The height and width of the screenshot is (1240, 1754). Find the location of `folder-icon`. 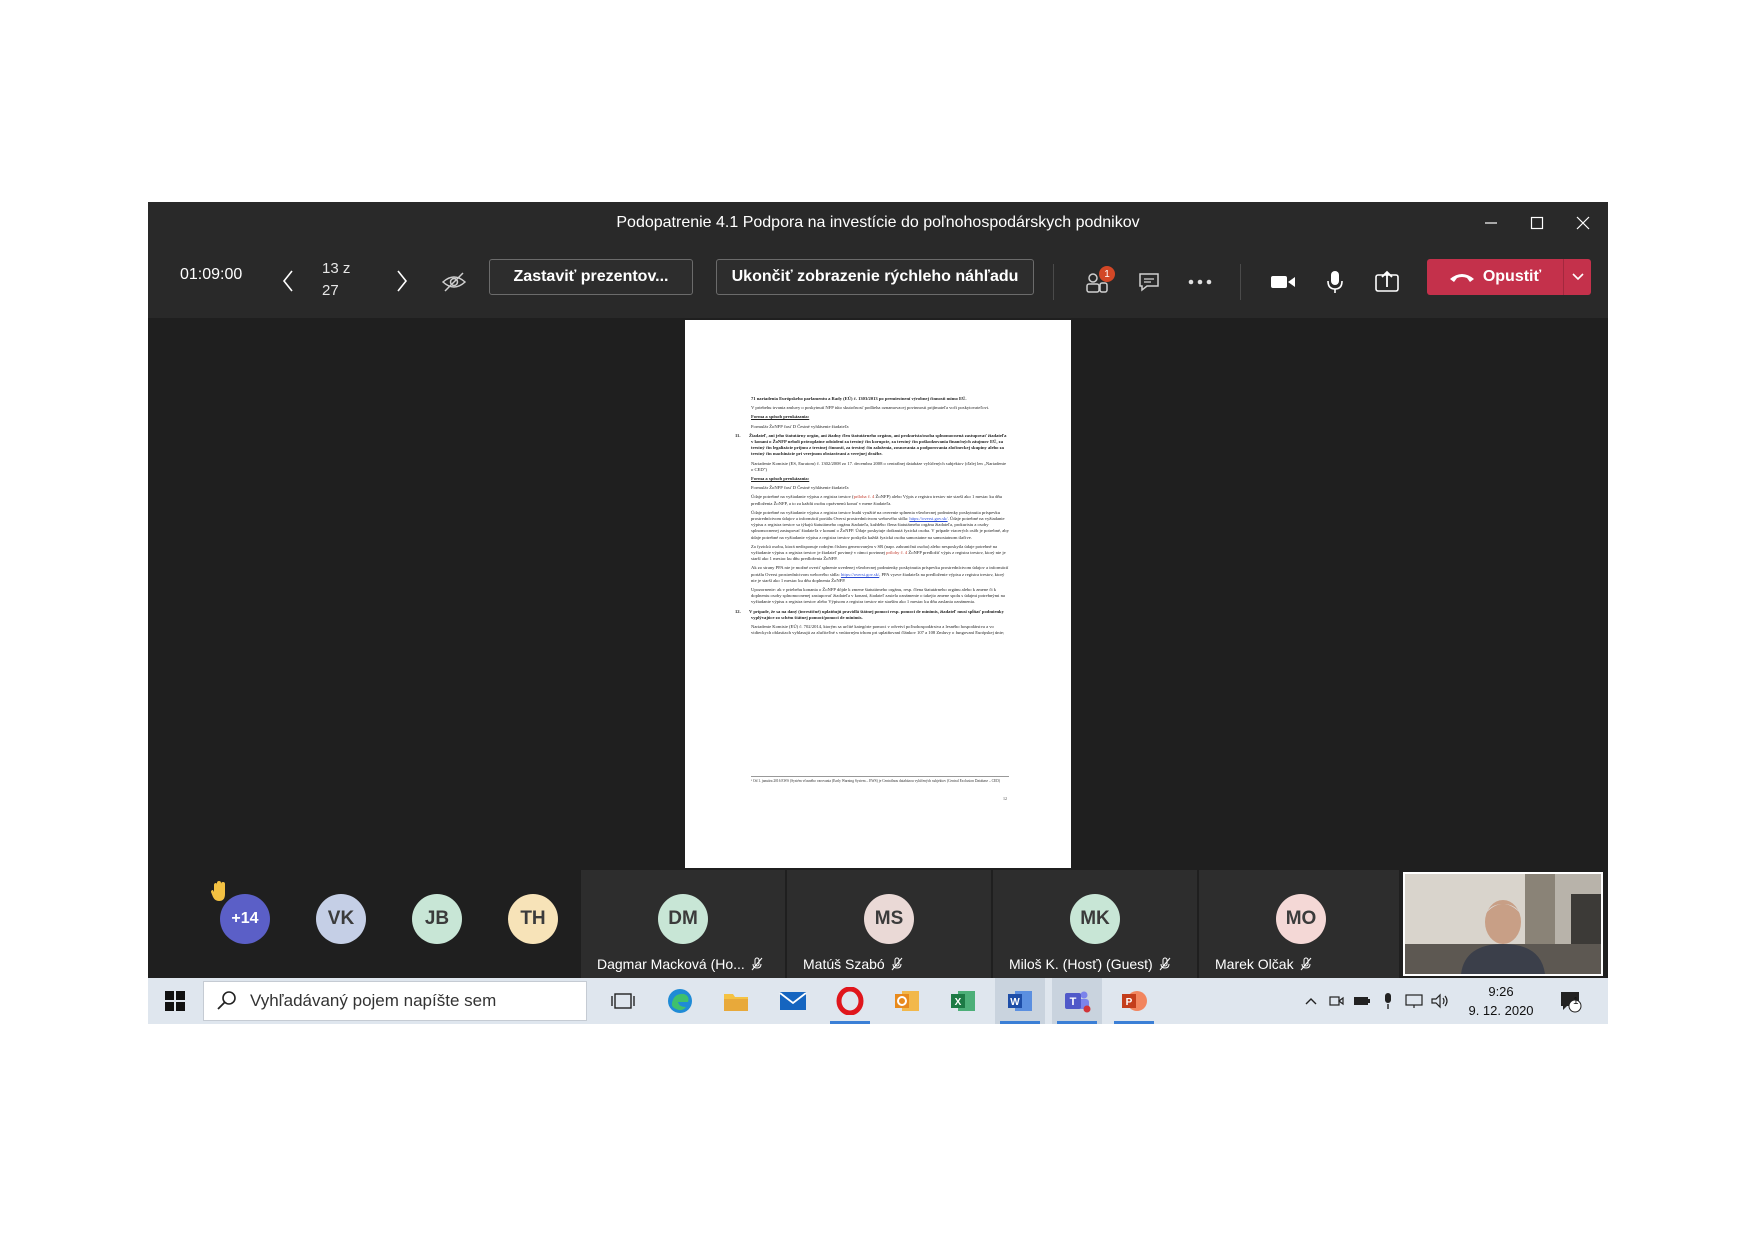

folder-icon is located at coordinates (736, 1002).